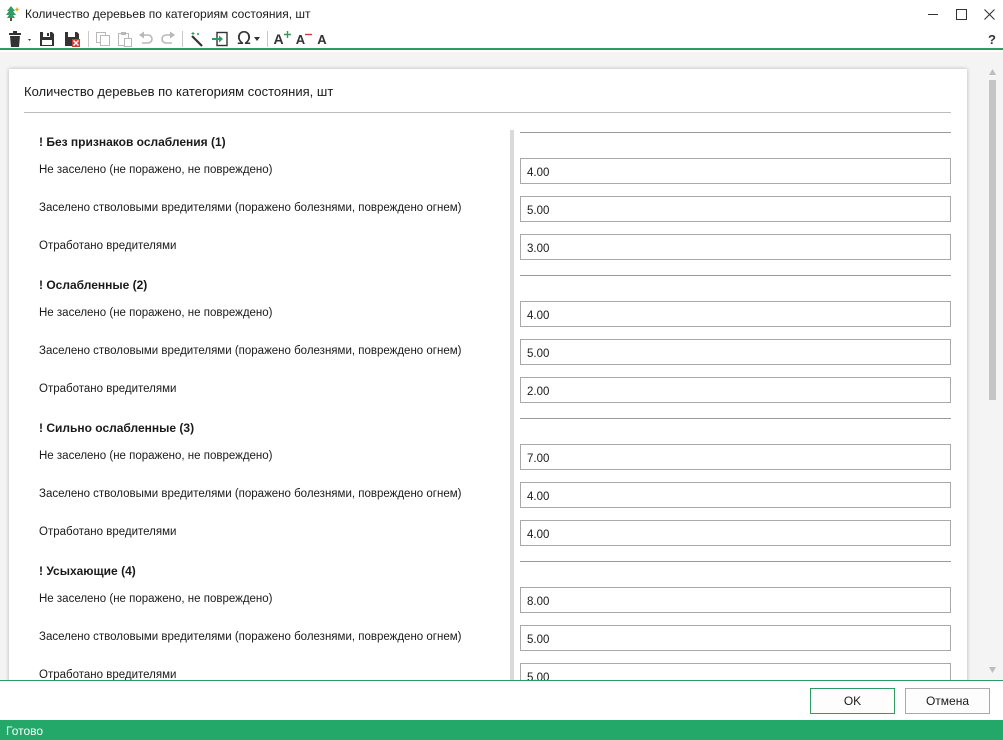  Describe the element at coordinates (117, 428) in the screenshot. I see `section-heading: ! Сильно ослабленные (3)` at that location.